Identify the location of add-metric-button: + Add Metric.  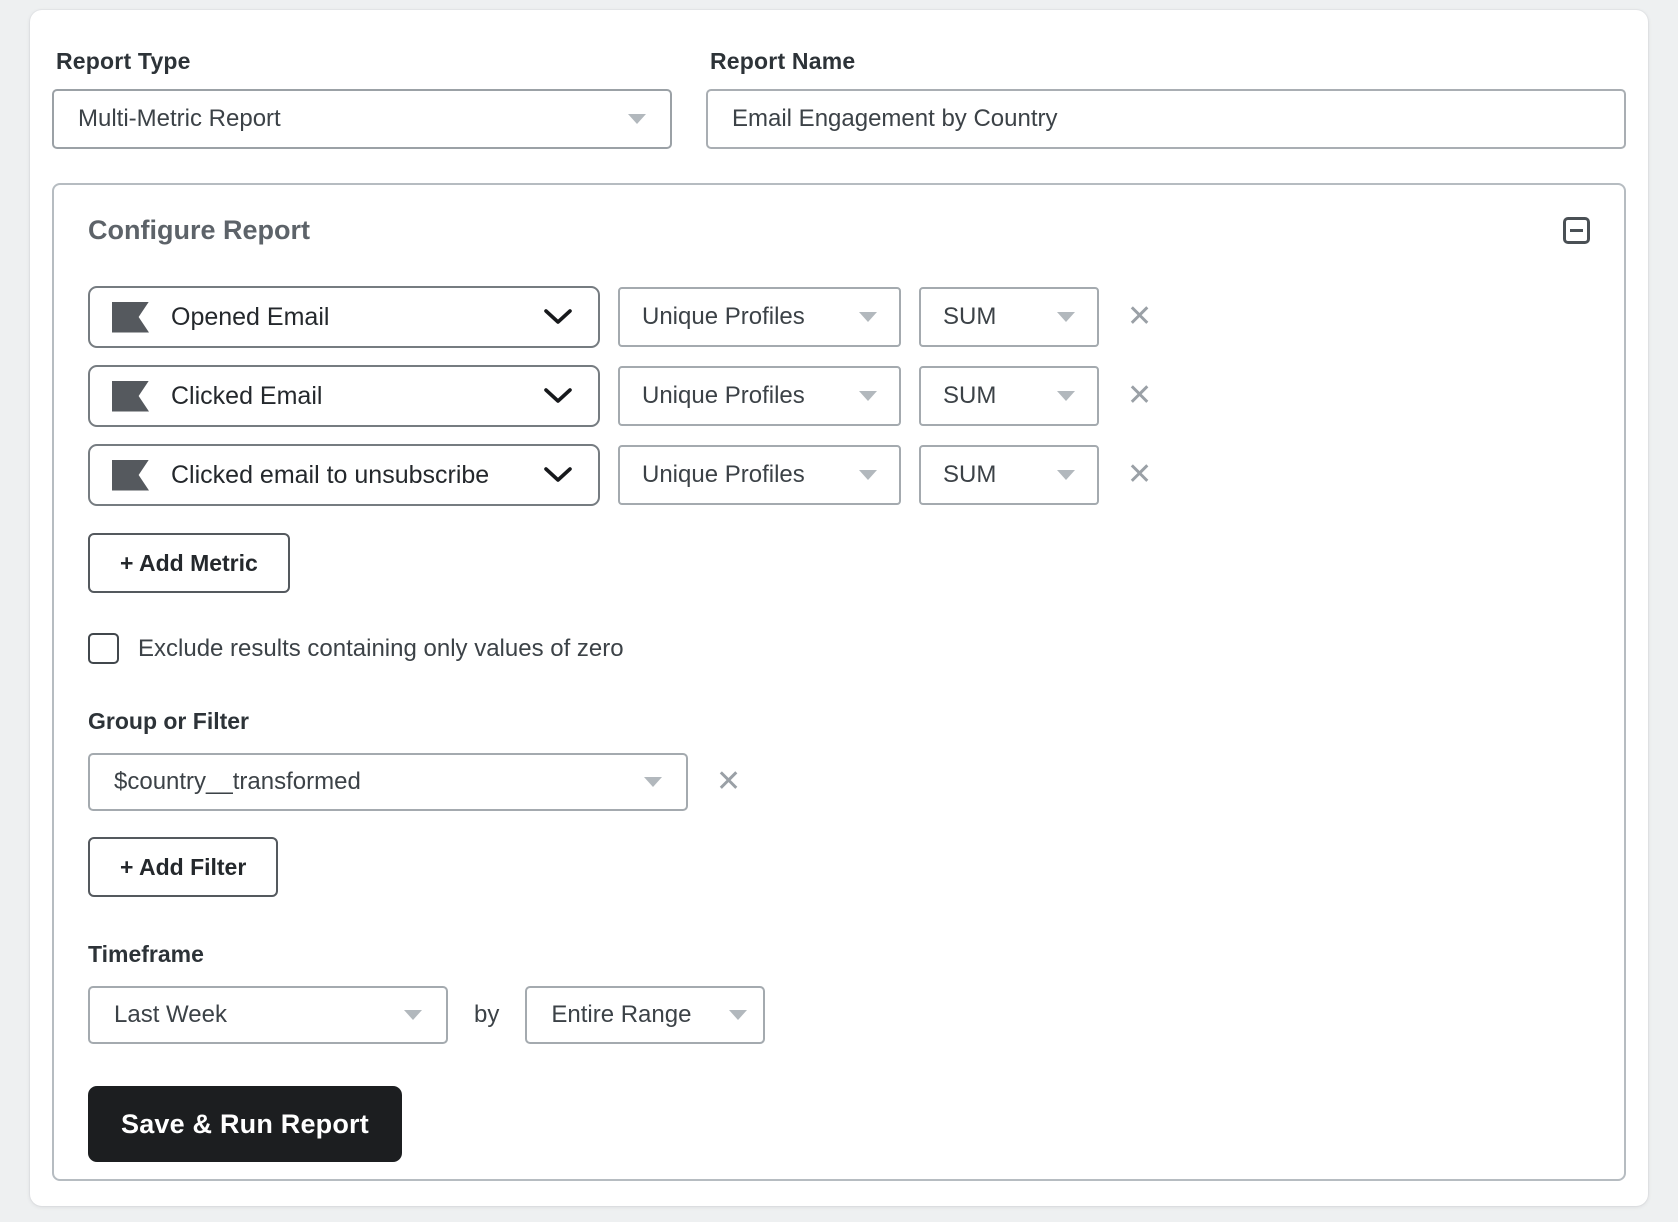
(189, 563).